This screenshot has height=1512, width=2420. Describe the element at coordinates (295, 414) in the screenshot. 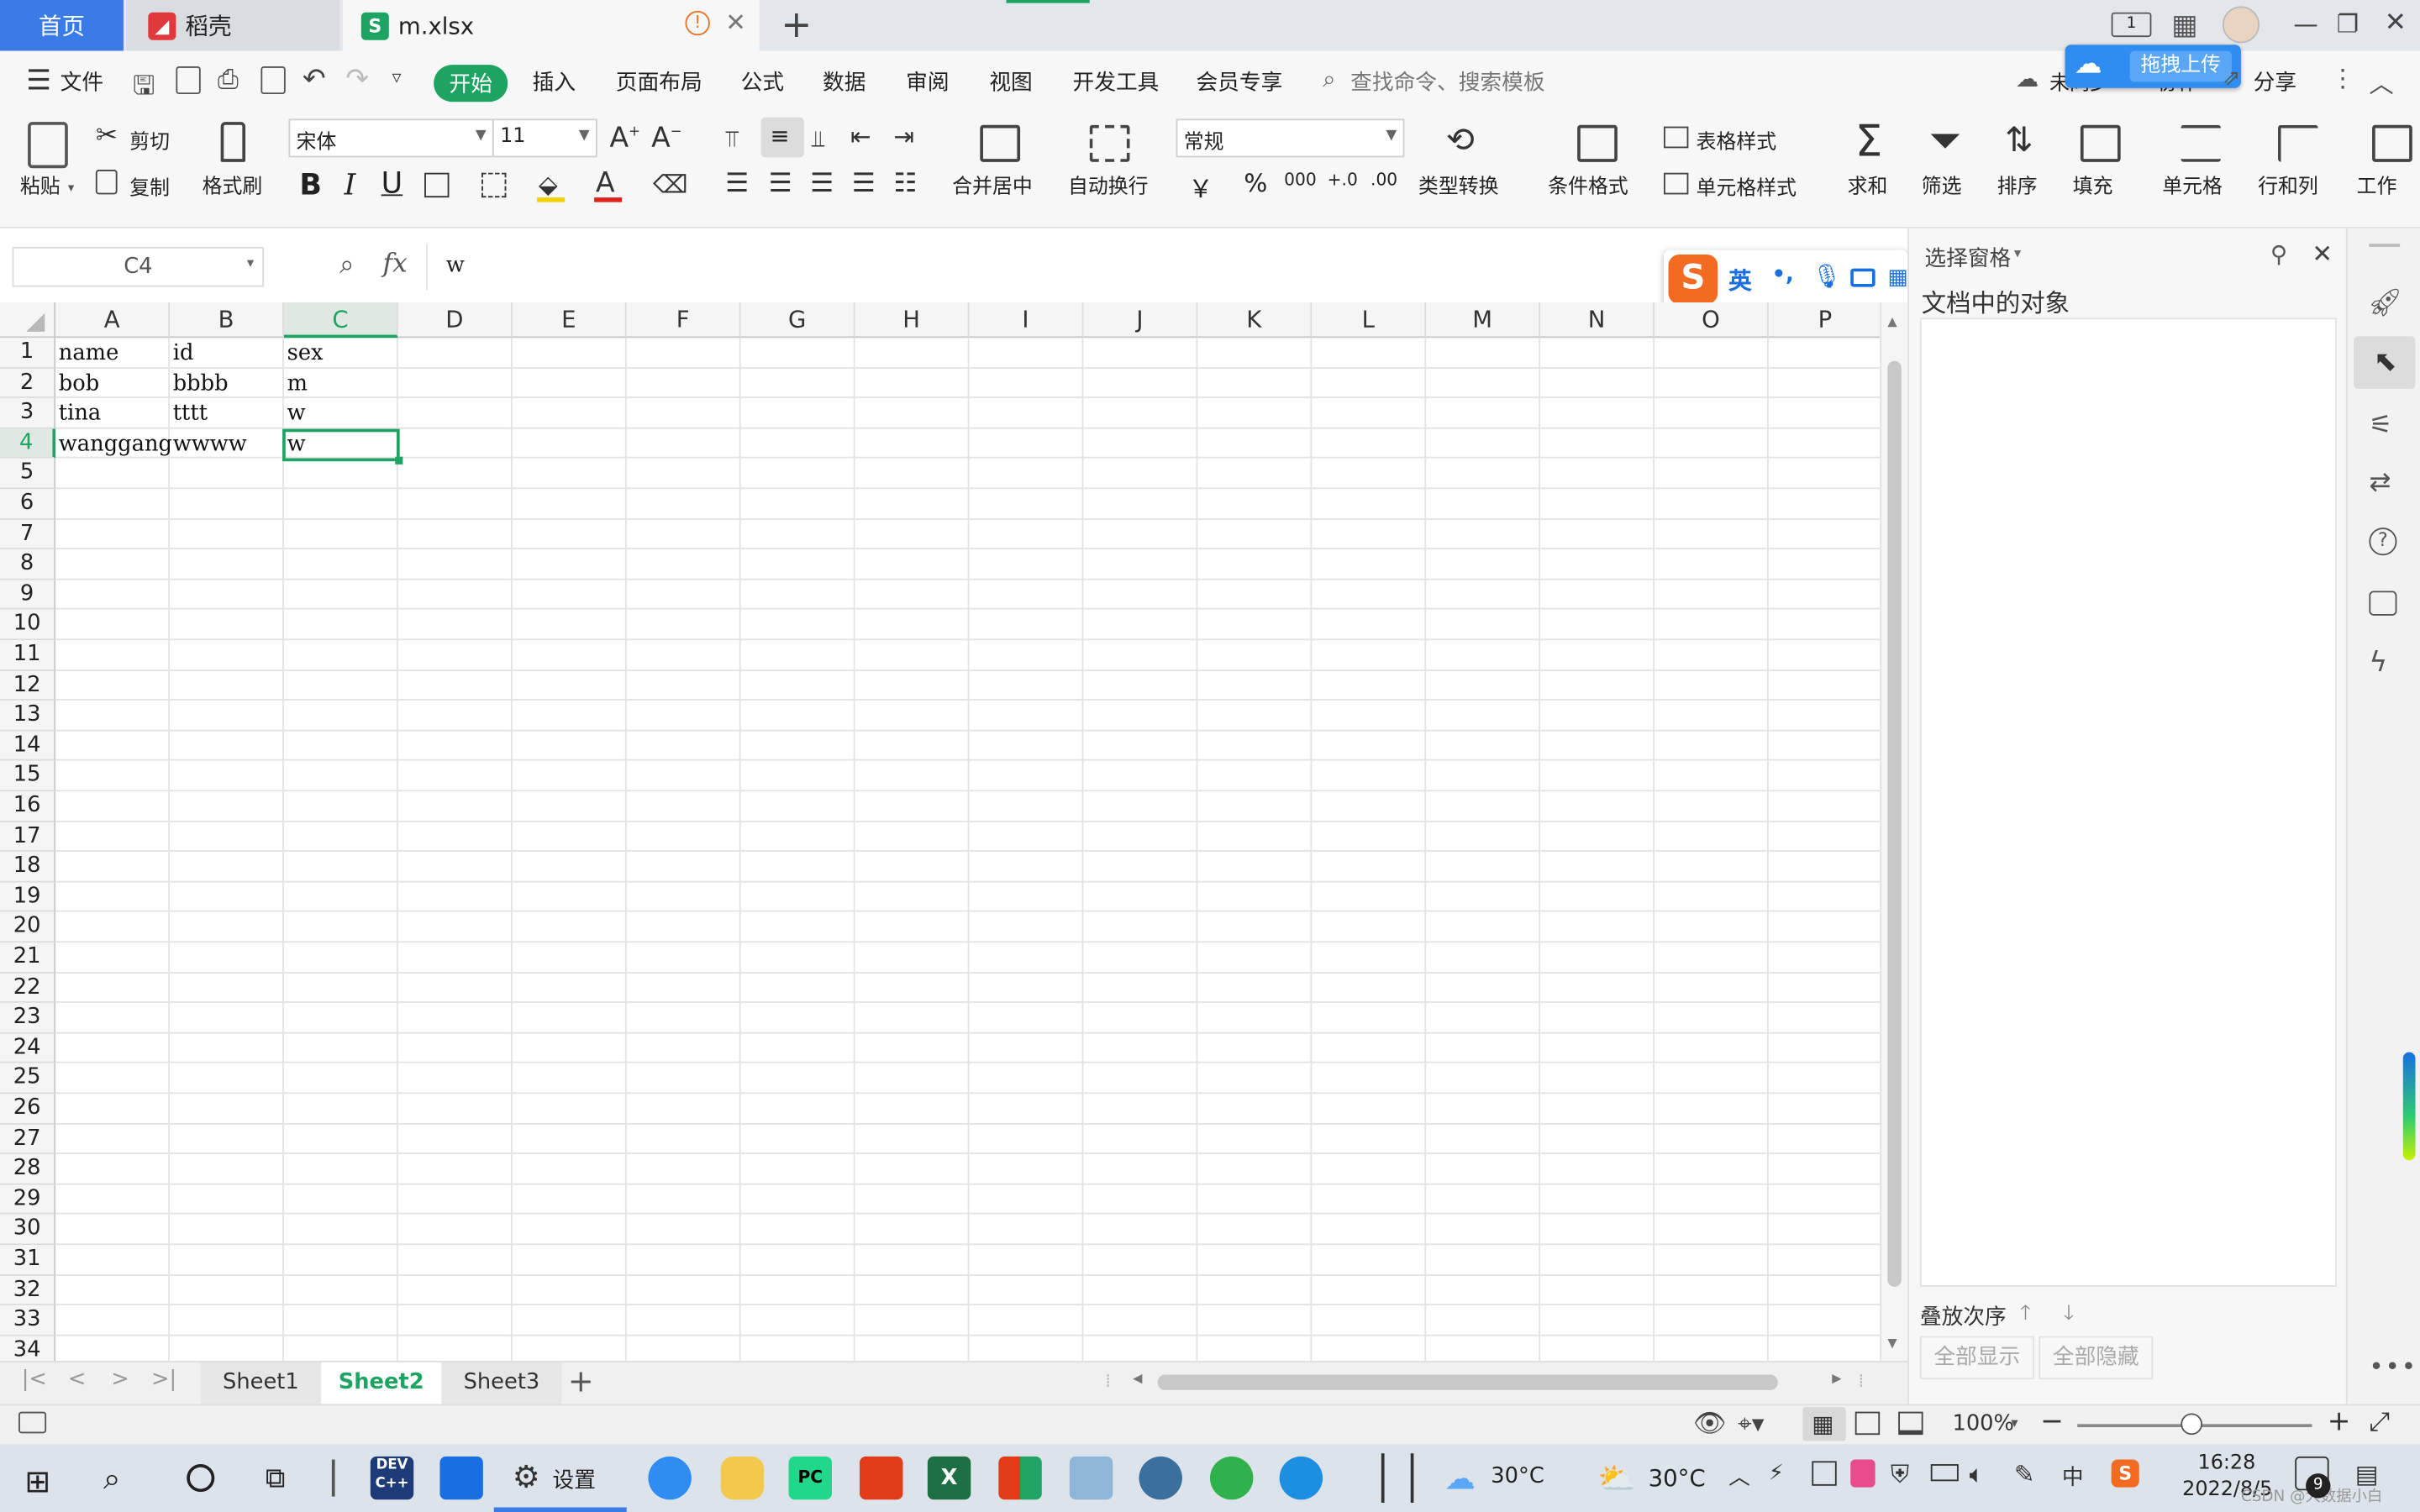

I see `cell-C3: w` at that location.